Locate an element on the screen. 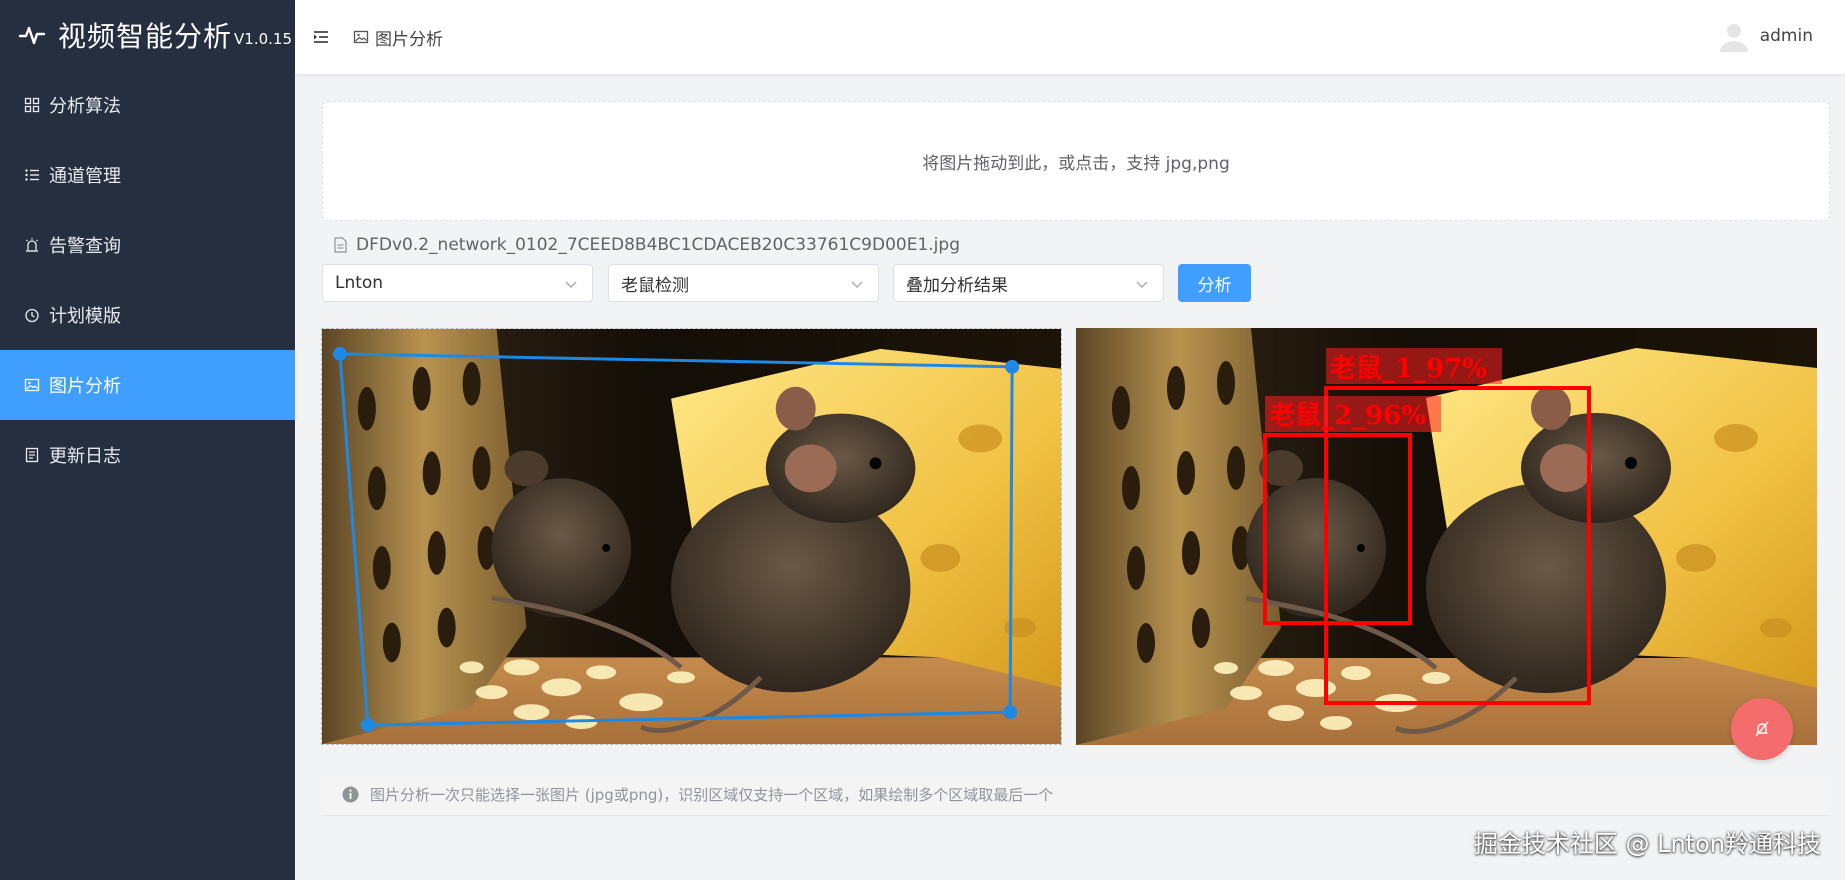  sidebar-item-algorithms: 分析算法 is located at coordinates (147, 105).